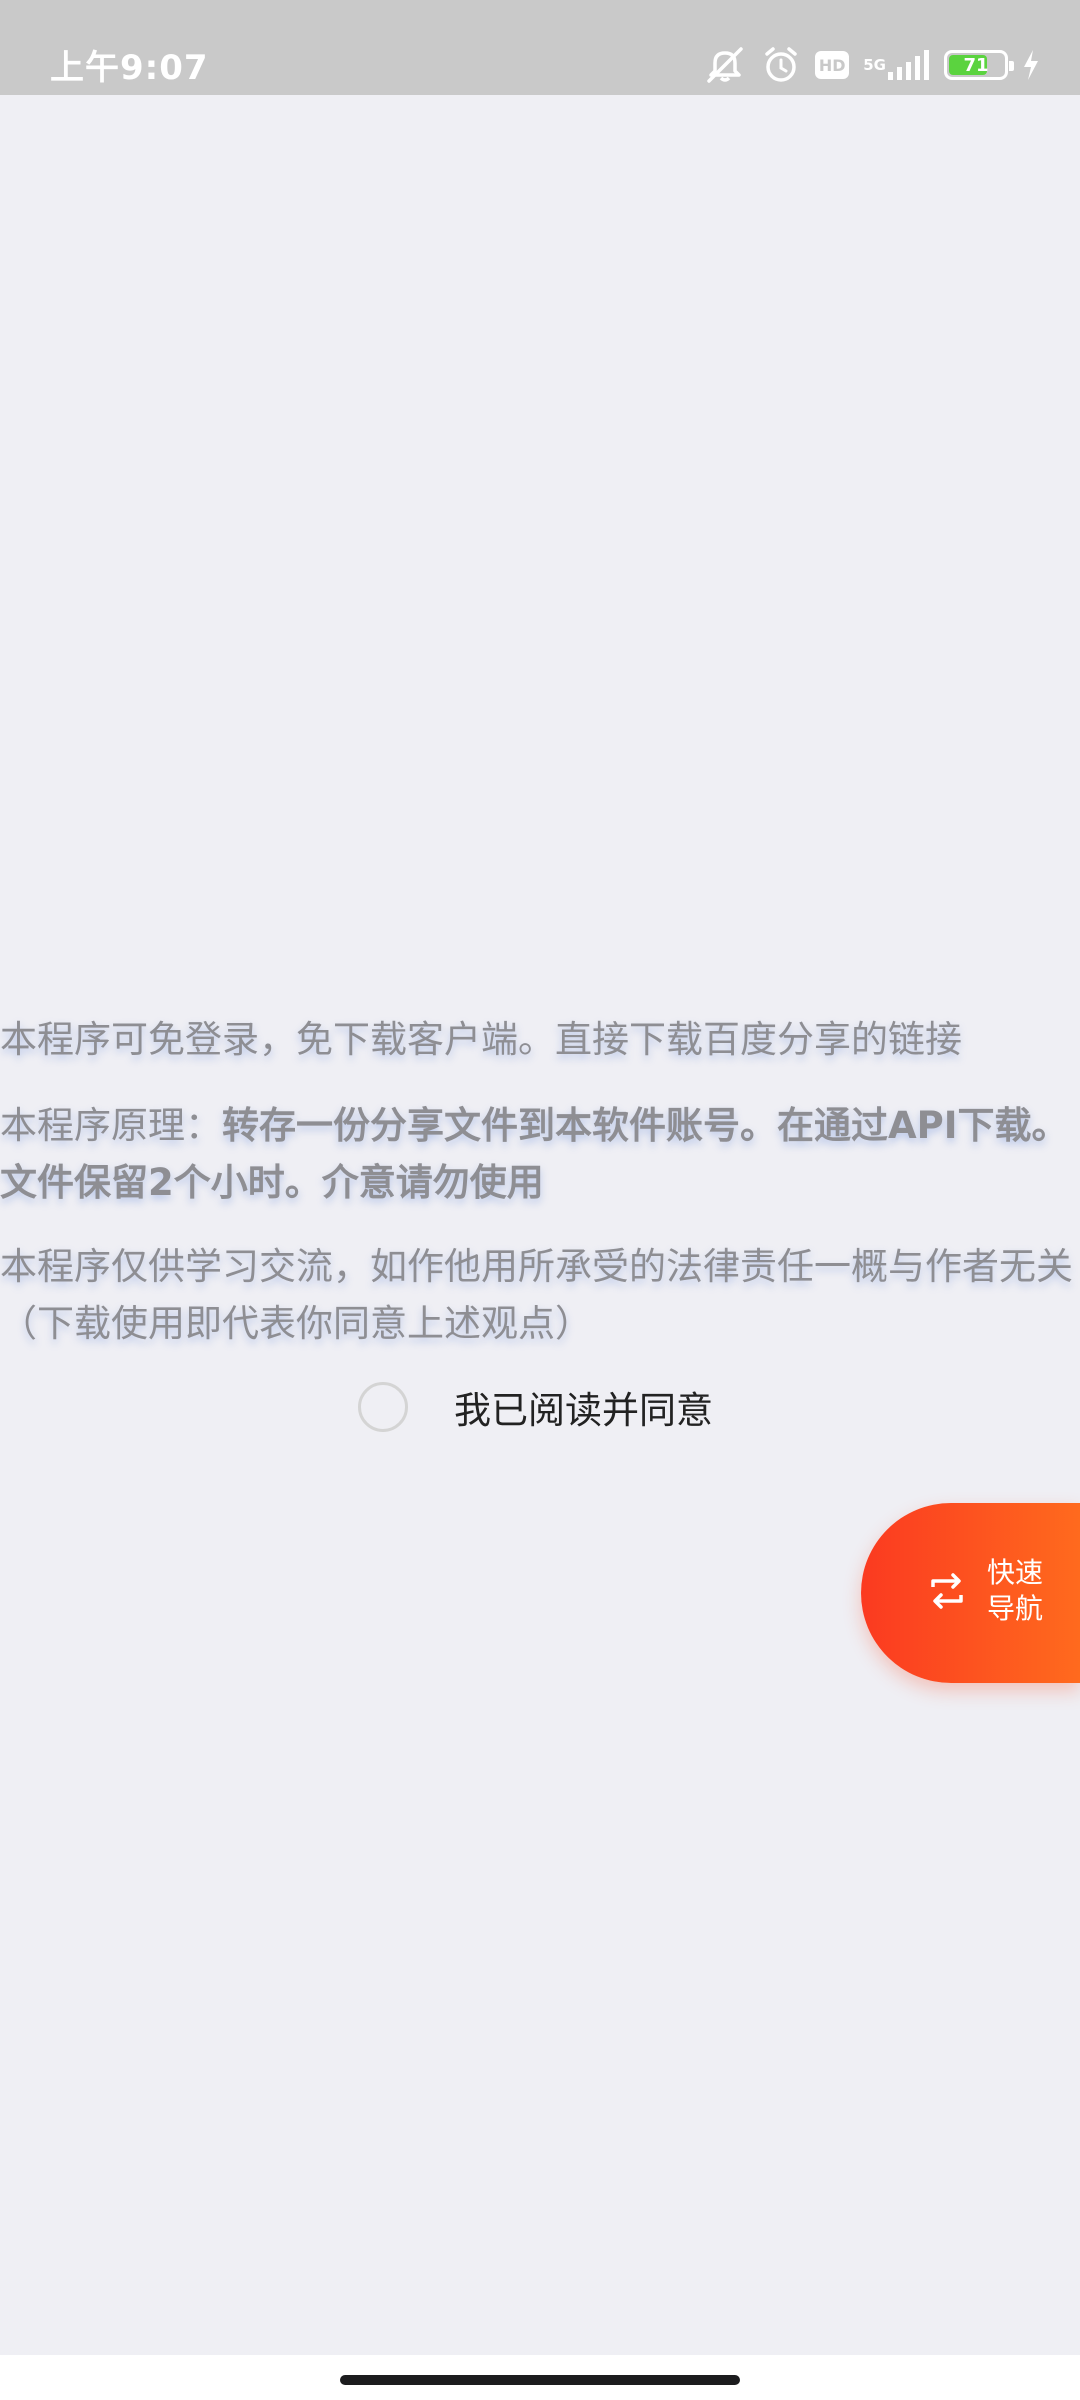 This screenshot has height=2400, width=1080. I want to click on agreement-checkbox: 我已阅读并同意, so click(535, 1407).